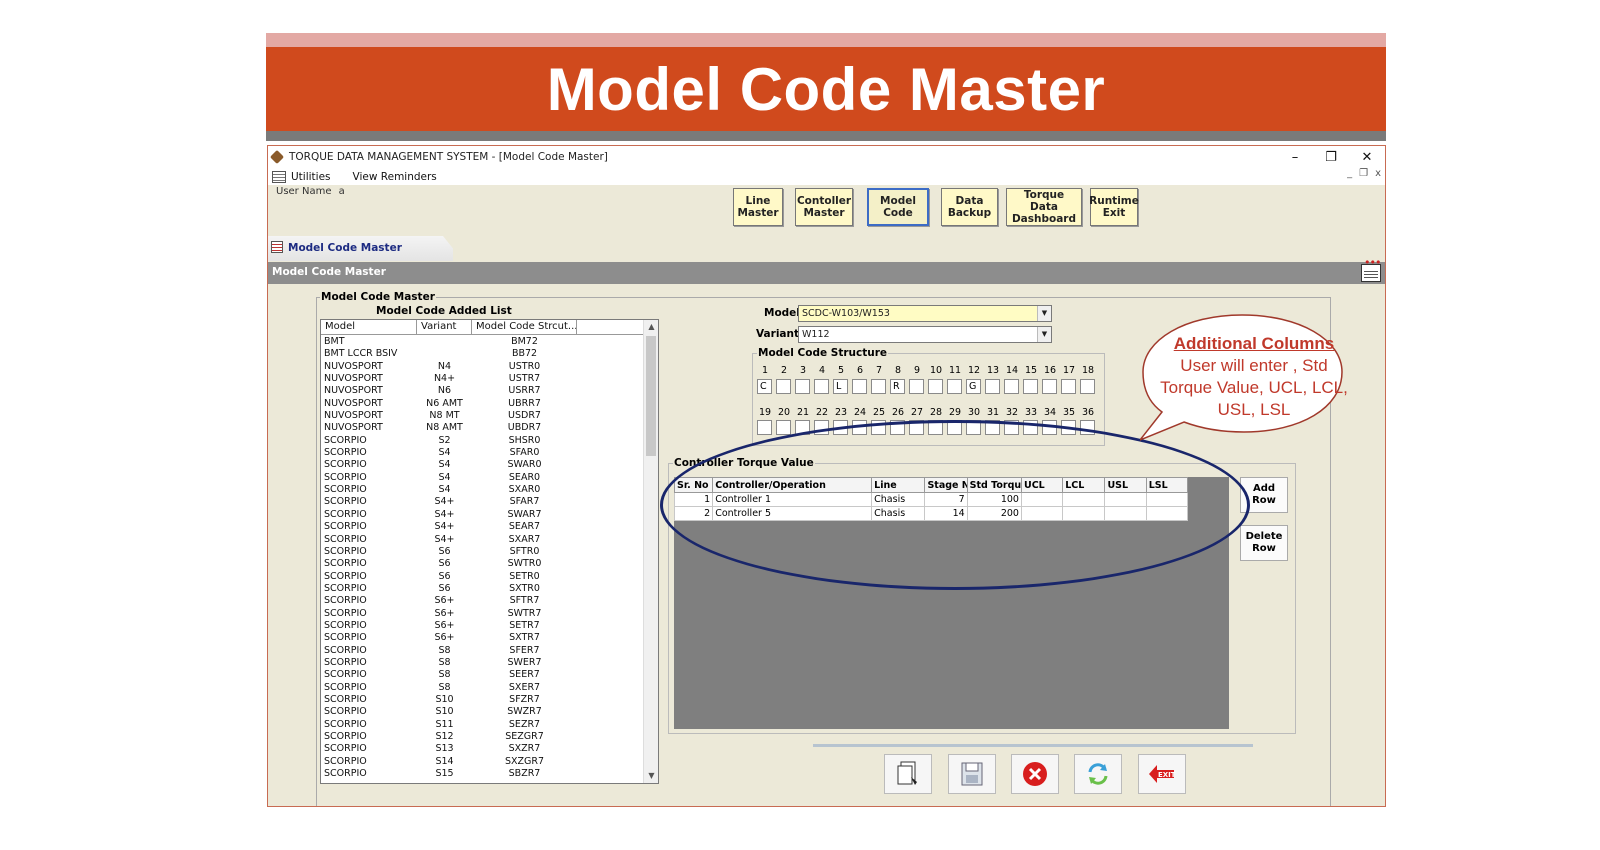  I want to click on list-item: NUVOSPORT N6 USRR7, so click(482, 391).